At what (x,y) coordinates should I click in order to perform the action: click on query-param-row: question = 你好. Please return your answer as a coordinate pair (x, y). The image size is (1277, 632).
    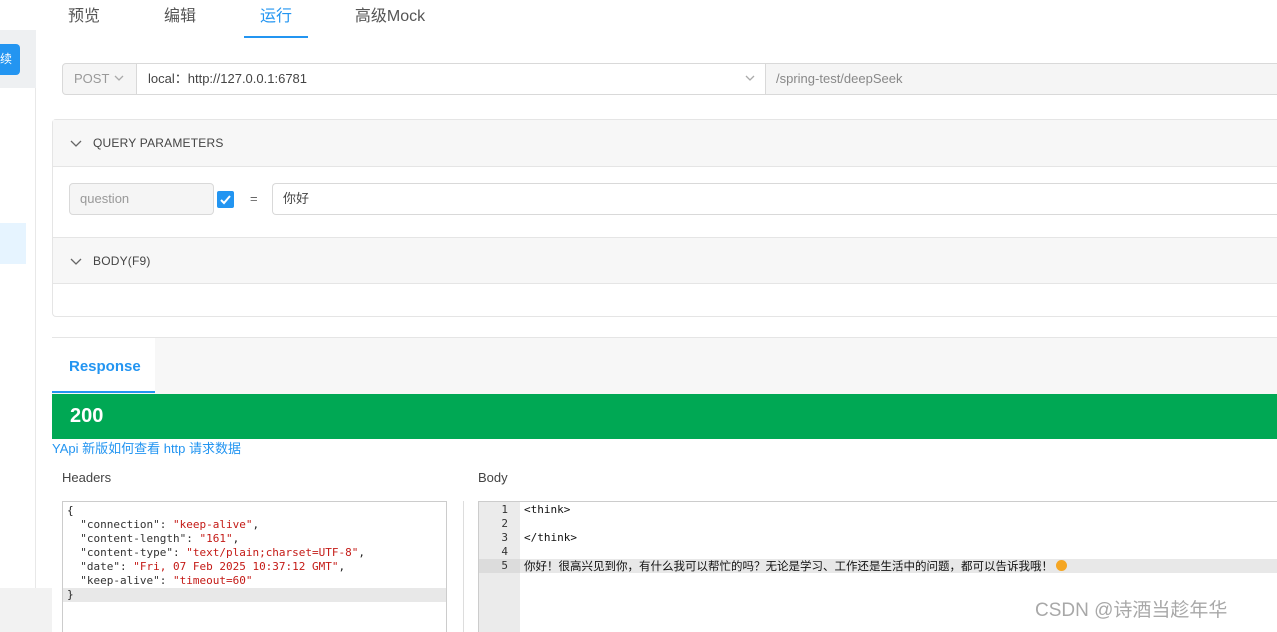
    Looking at the image, I should click on (665, 202).